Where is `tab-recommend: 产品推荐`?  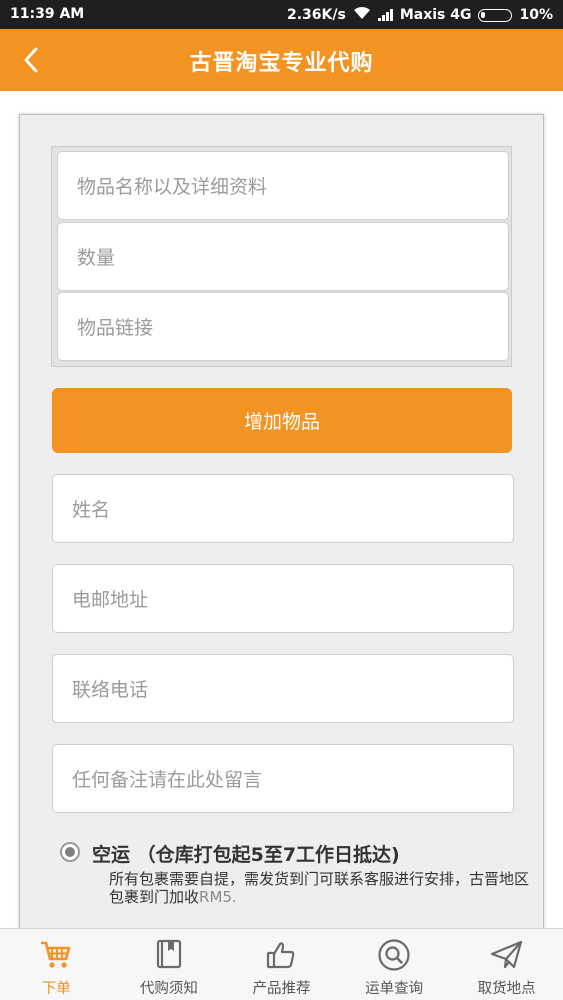
tab-recommend: 产品推荐 is located at coordinates (281, 964).